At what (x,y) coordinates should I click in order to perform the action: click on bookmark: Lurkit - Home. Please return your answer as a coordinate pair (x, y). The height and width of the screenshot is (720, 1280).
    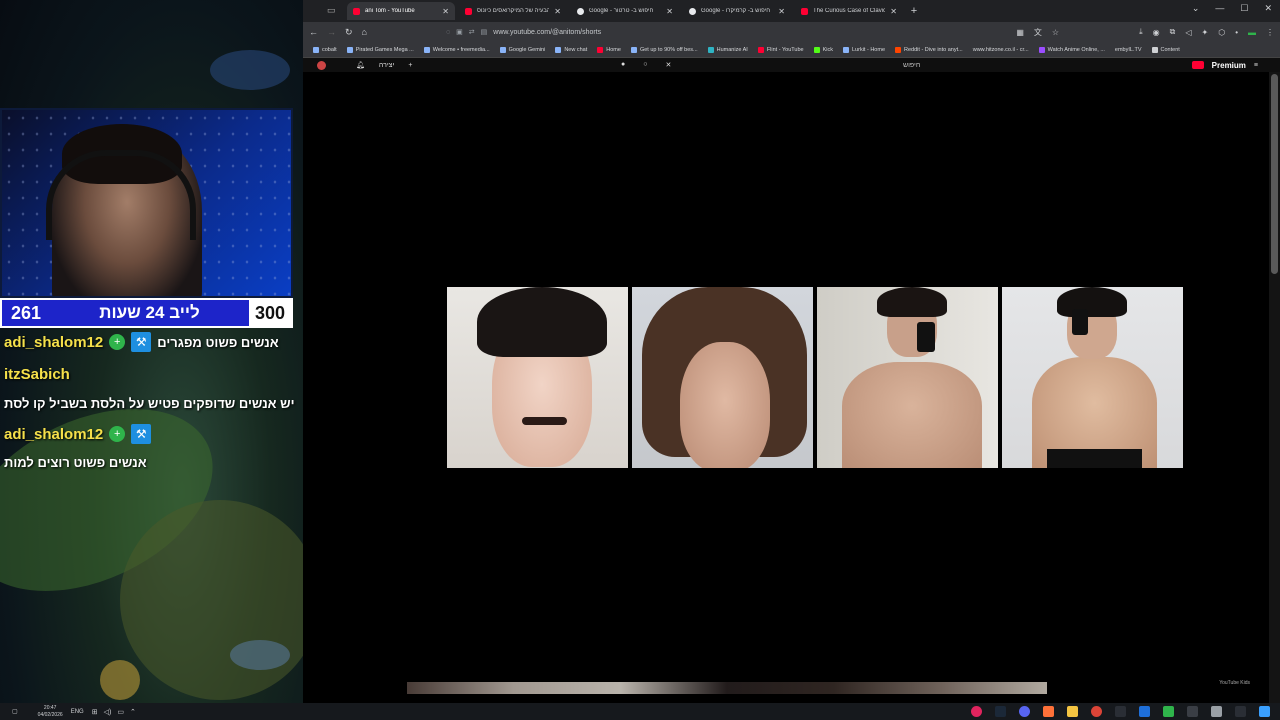
    Looking at the image, I should click on (864, 49).